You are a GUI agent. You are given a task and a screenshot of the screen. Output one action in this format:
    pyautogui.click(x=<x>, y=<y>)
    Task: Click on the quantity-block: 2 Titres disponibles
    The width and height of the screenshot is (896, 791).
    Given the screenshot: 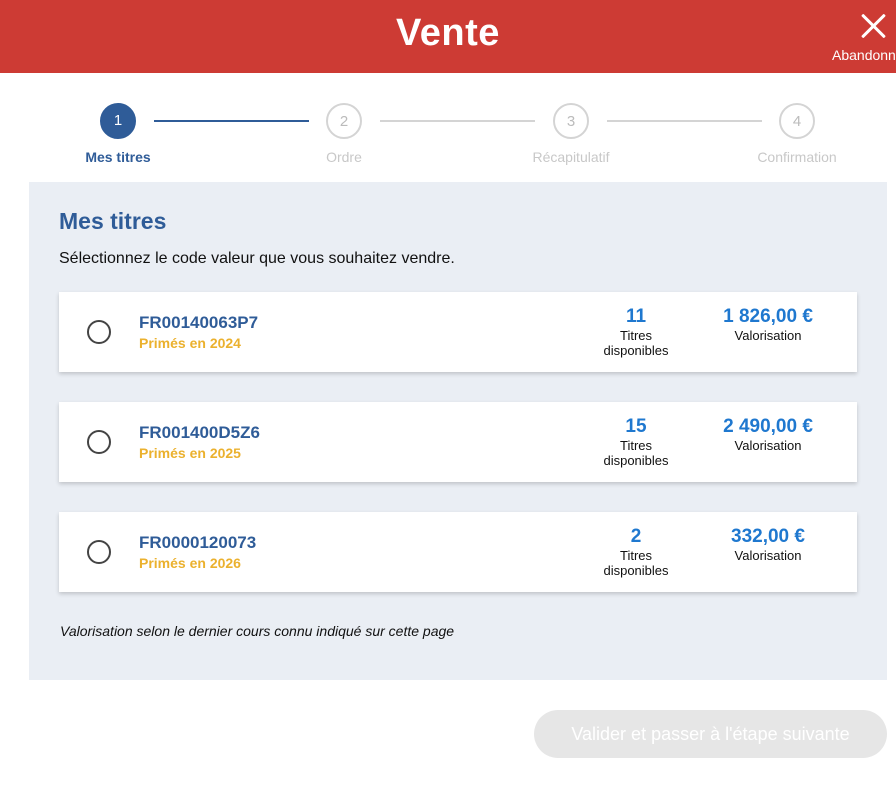 What is the action you would take?
    pyautogui.click(x=636, y=552)
    